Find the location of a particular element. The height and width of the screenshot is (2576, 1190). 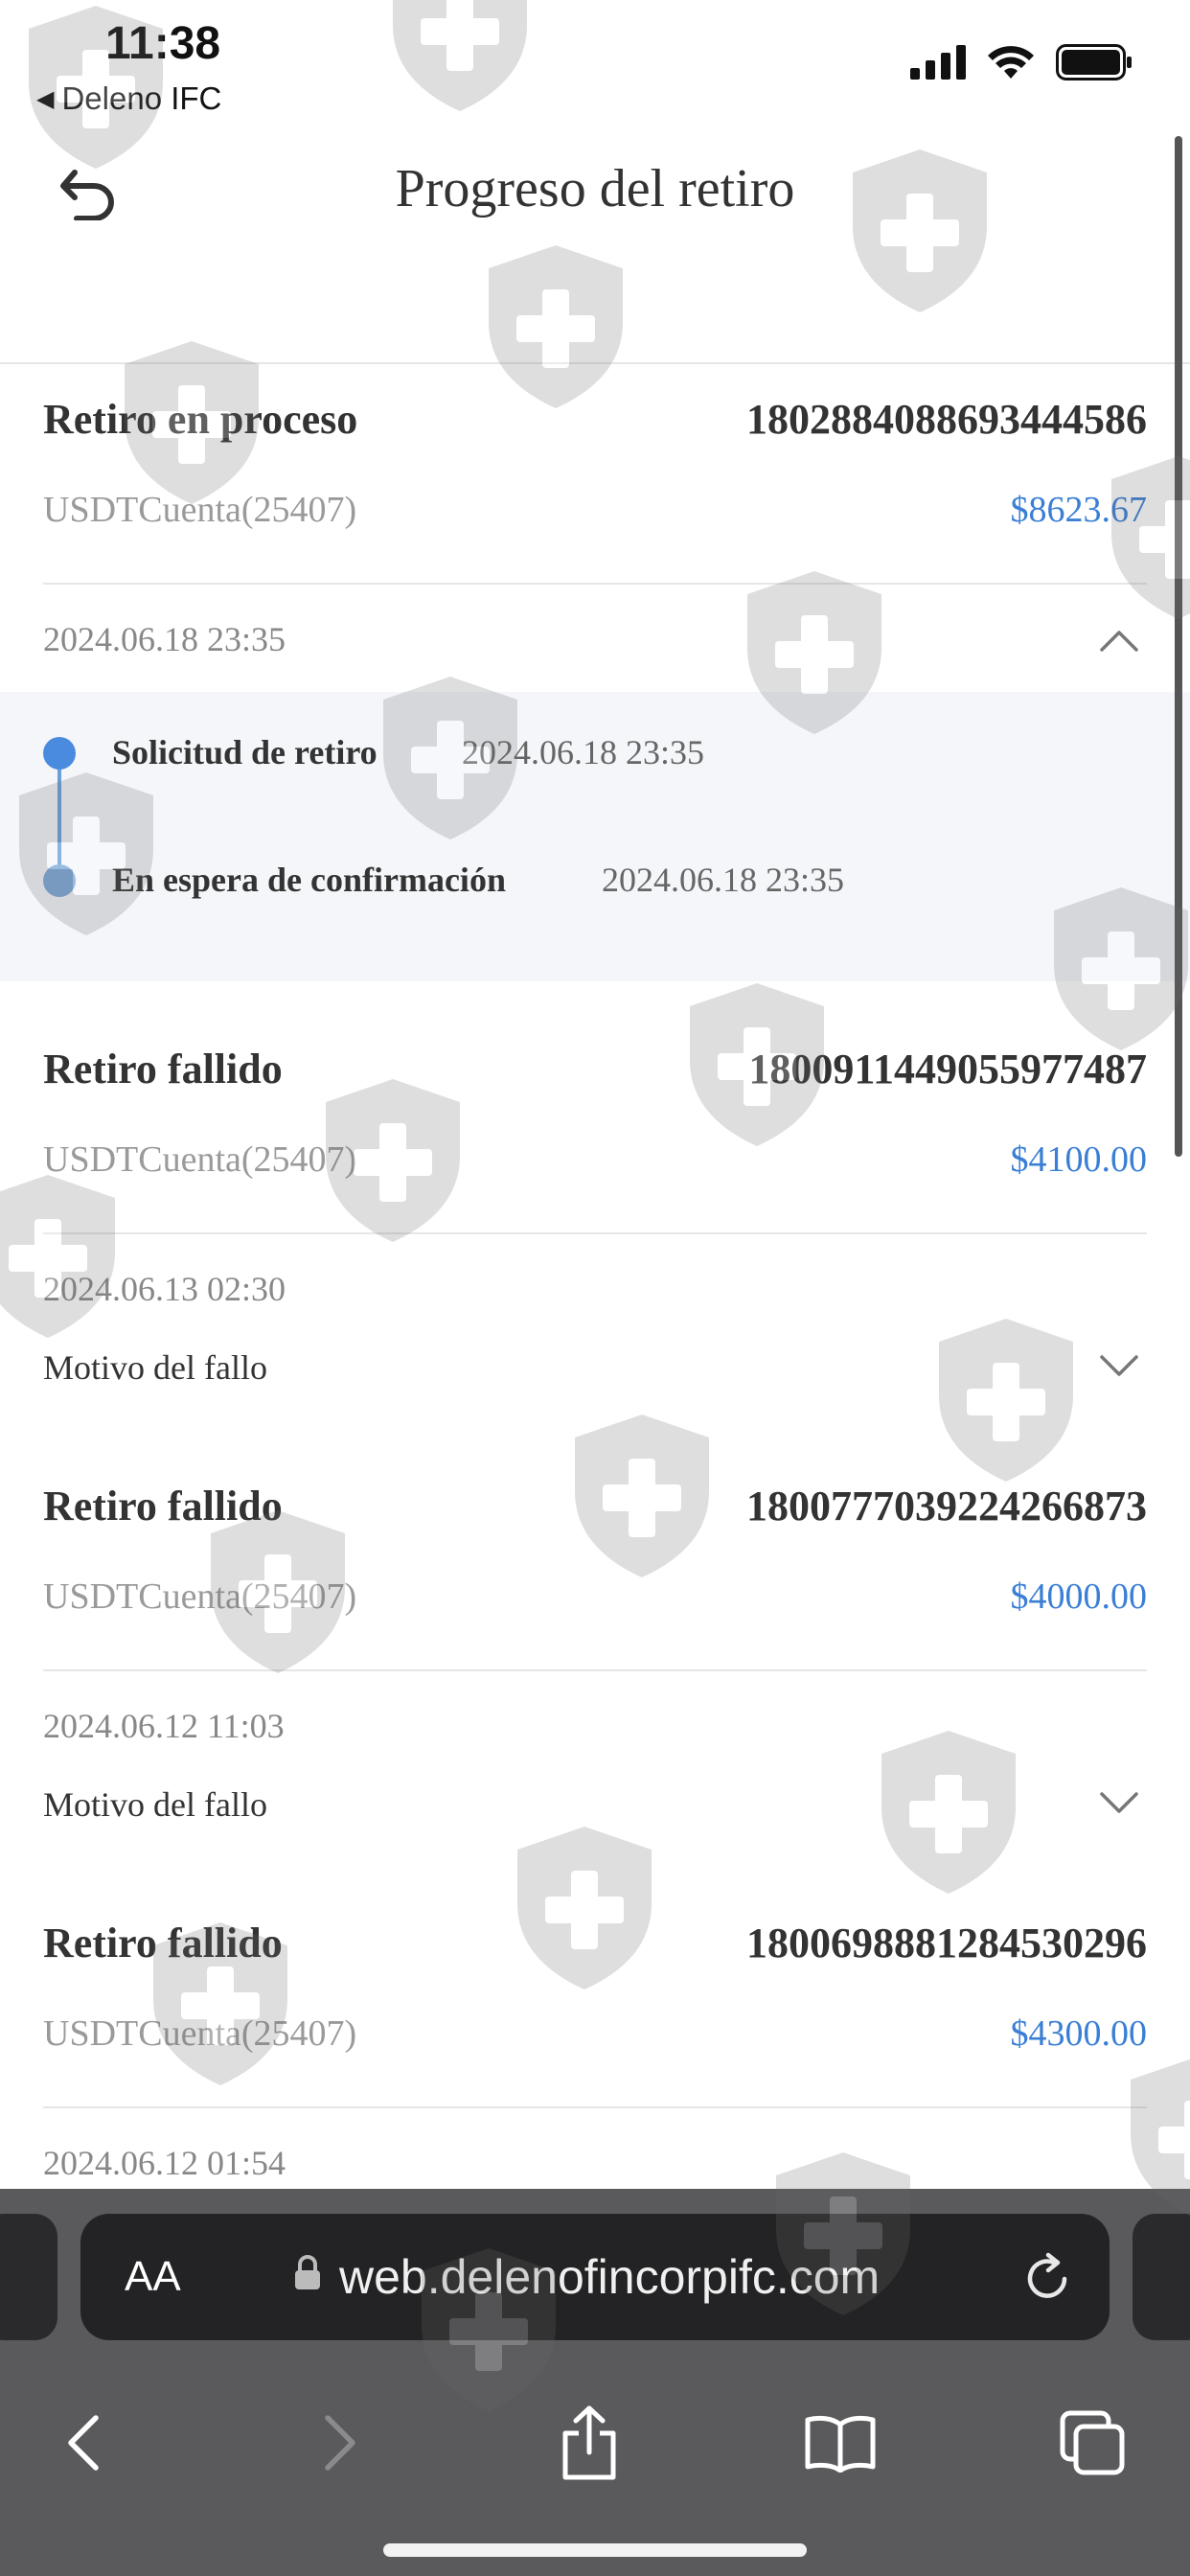

record-amount: $4000.00 is located at coordinates (1079, 1596).